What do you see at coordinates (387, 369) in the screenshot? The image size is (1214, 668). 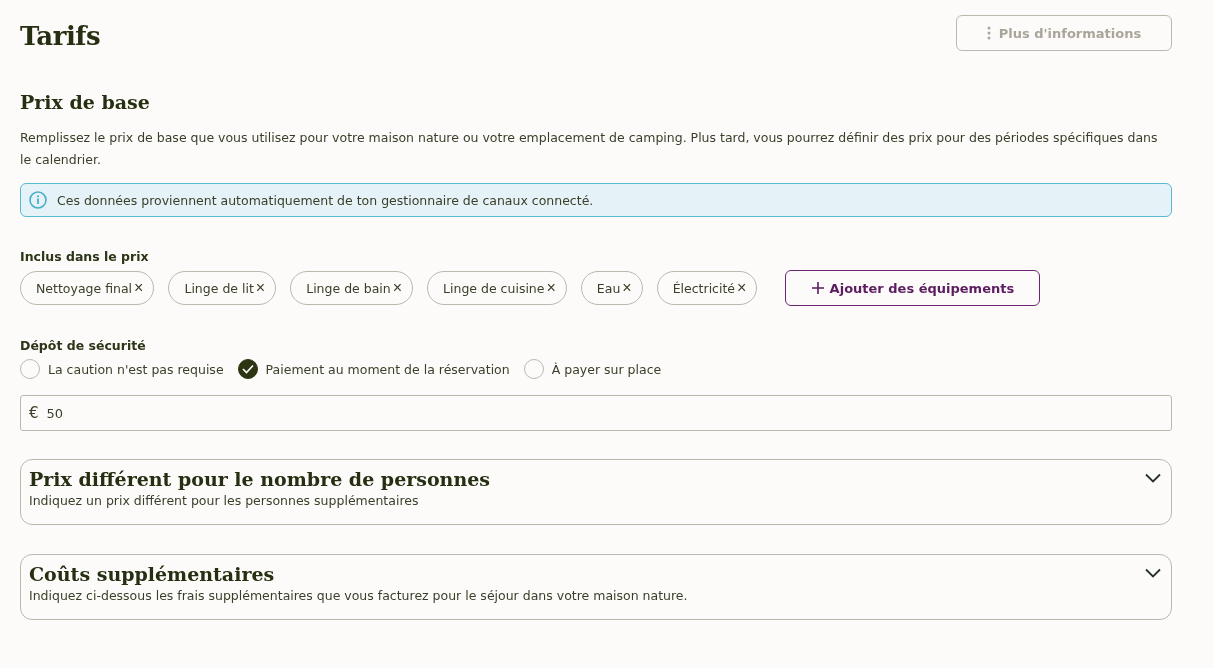 I see `radio-label: Paiement au moment de la réservation` at bounding box center [387, 369].